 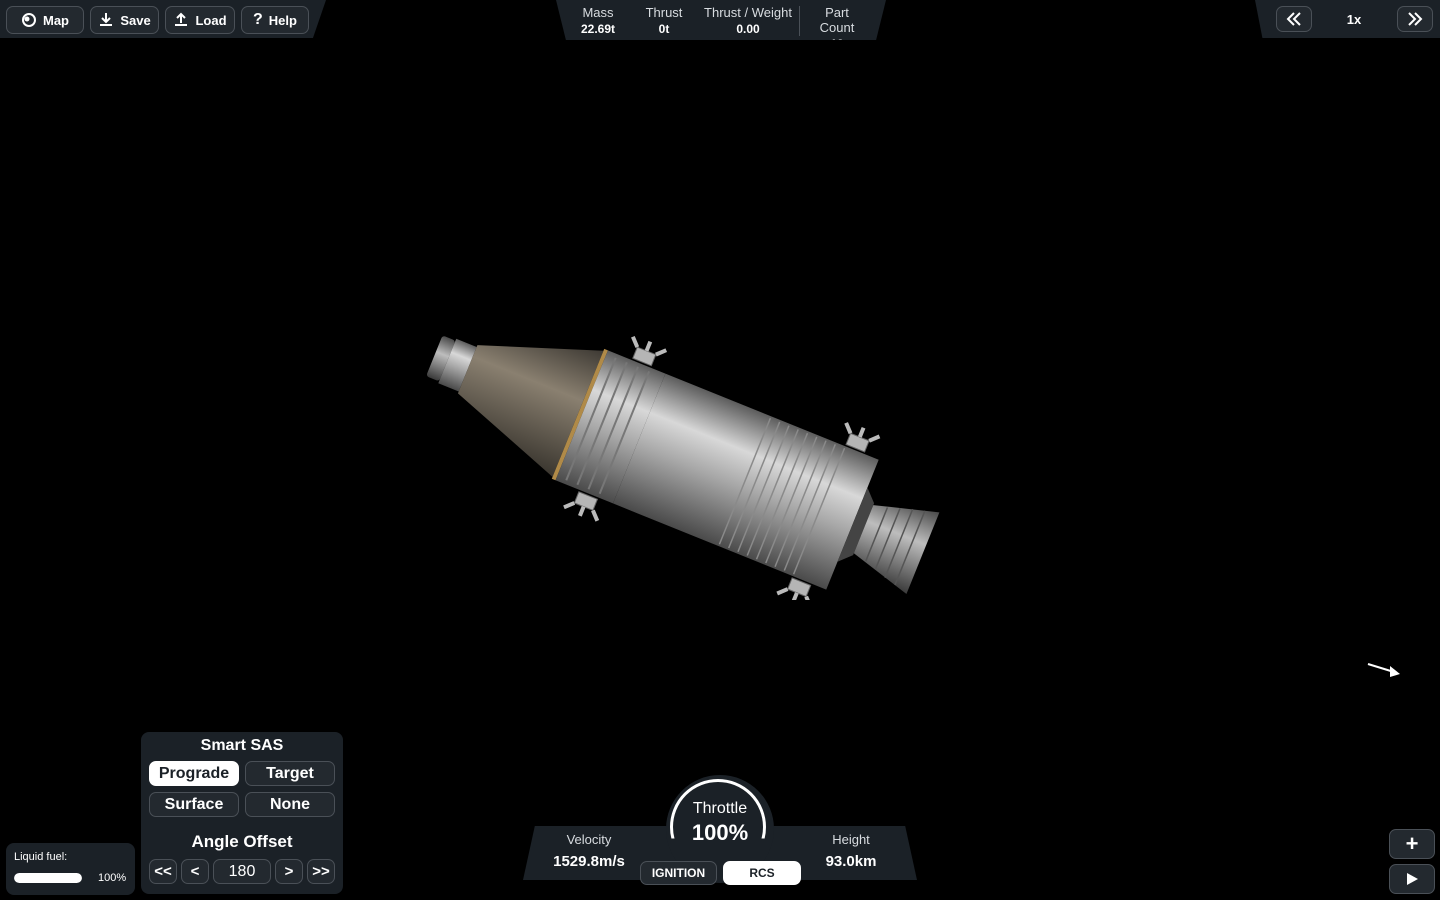 I want to click on velocity-direction-arrow-icon, so click(x=1383, y=670).